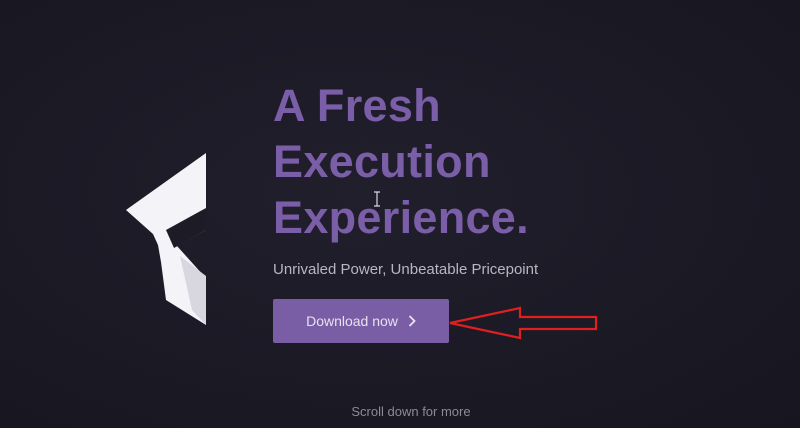 The height and width of the screenshot is (428, 800). I want to click on headline-line-2: Execution, so click(382, 161).